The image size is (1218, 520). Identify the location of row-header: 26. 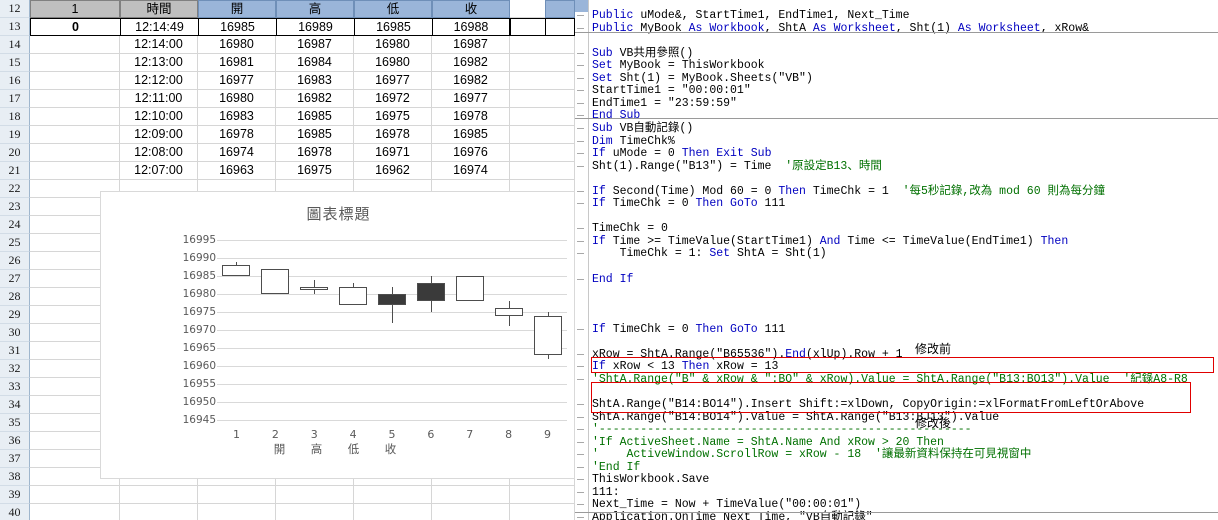
(15, 261).